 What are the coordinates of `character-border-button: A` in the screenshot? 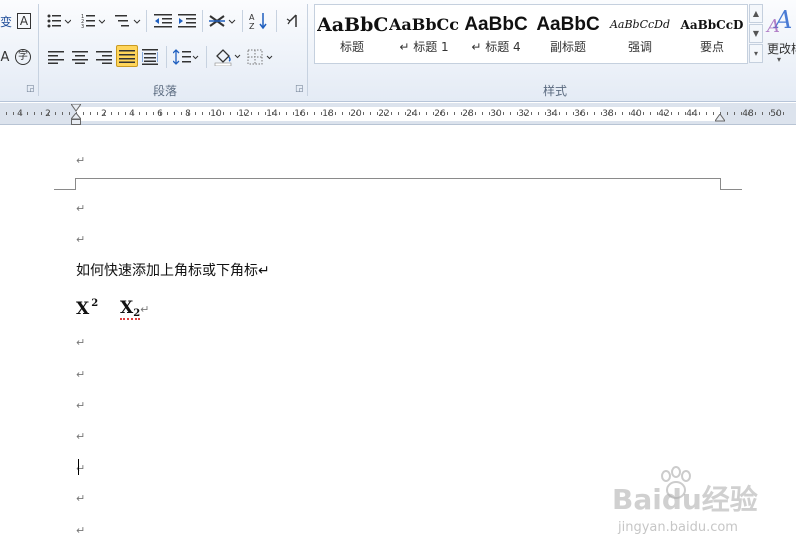 It's located at (24, 21).